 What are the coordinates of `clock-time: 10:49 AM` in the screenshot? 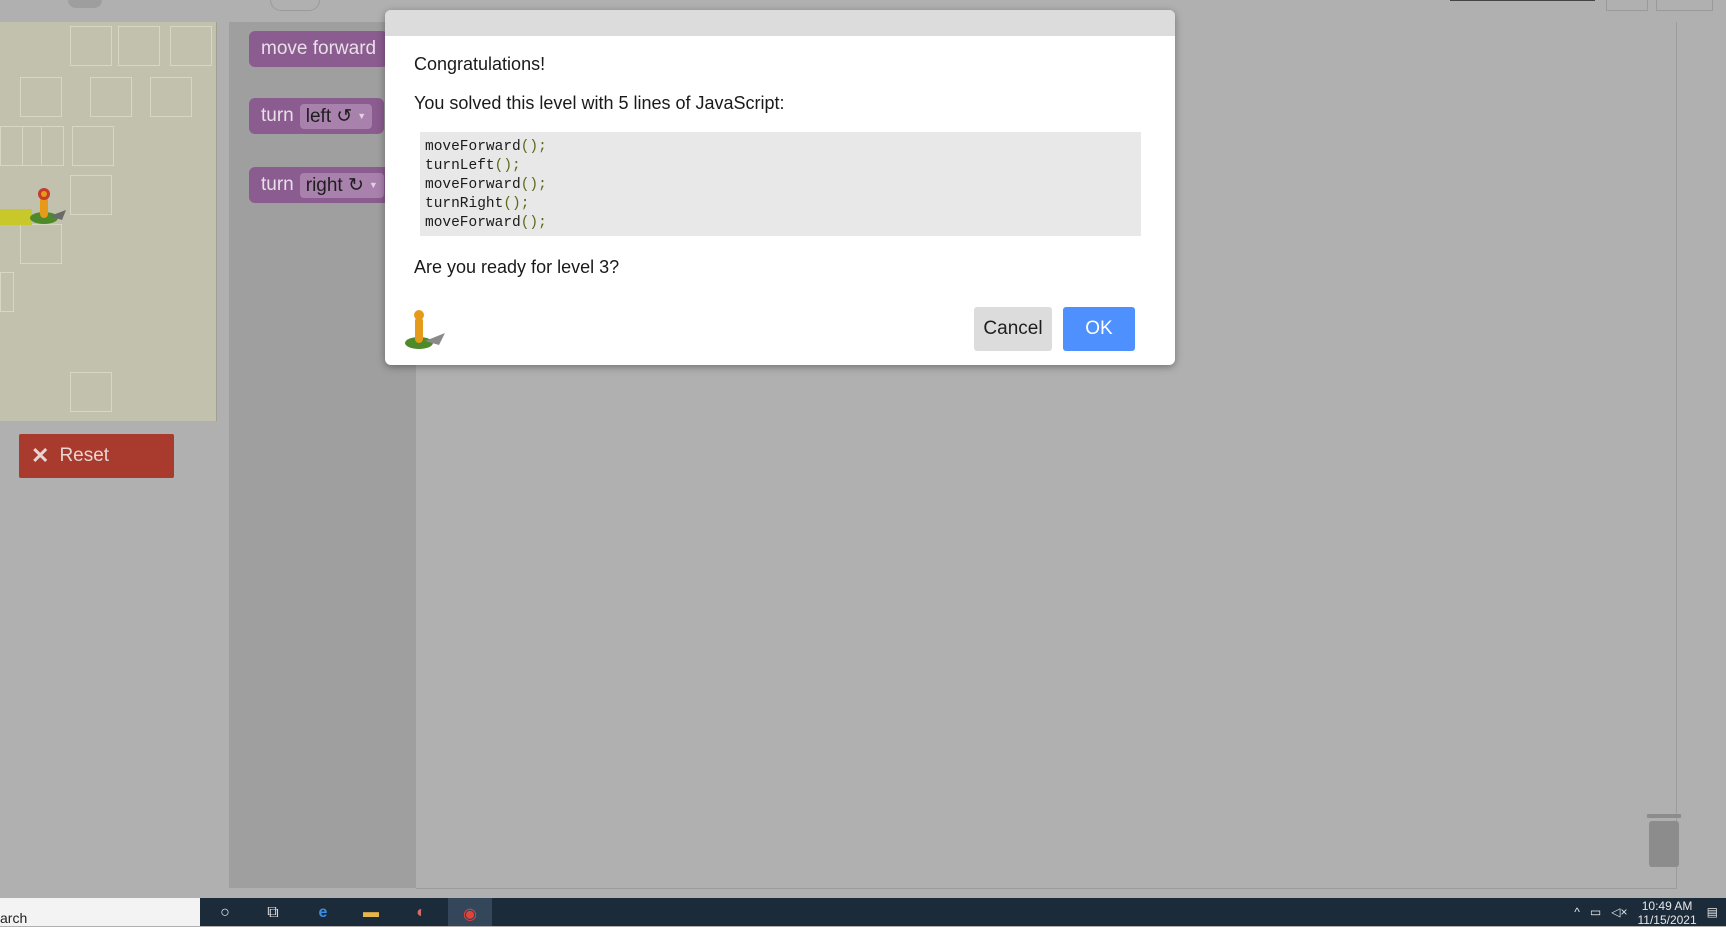 It's located at (1667, 906).